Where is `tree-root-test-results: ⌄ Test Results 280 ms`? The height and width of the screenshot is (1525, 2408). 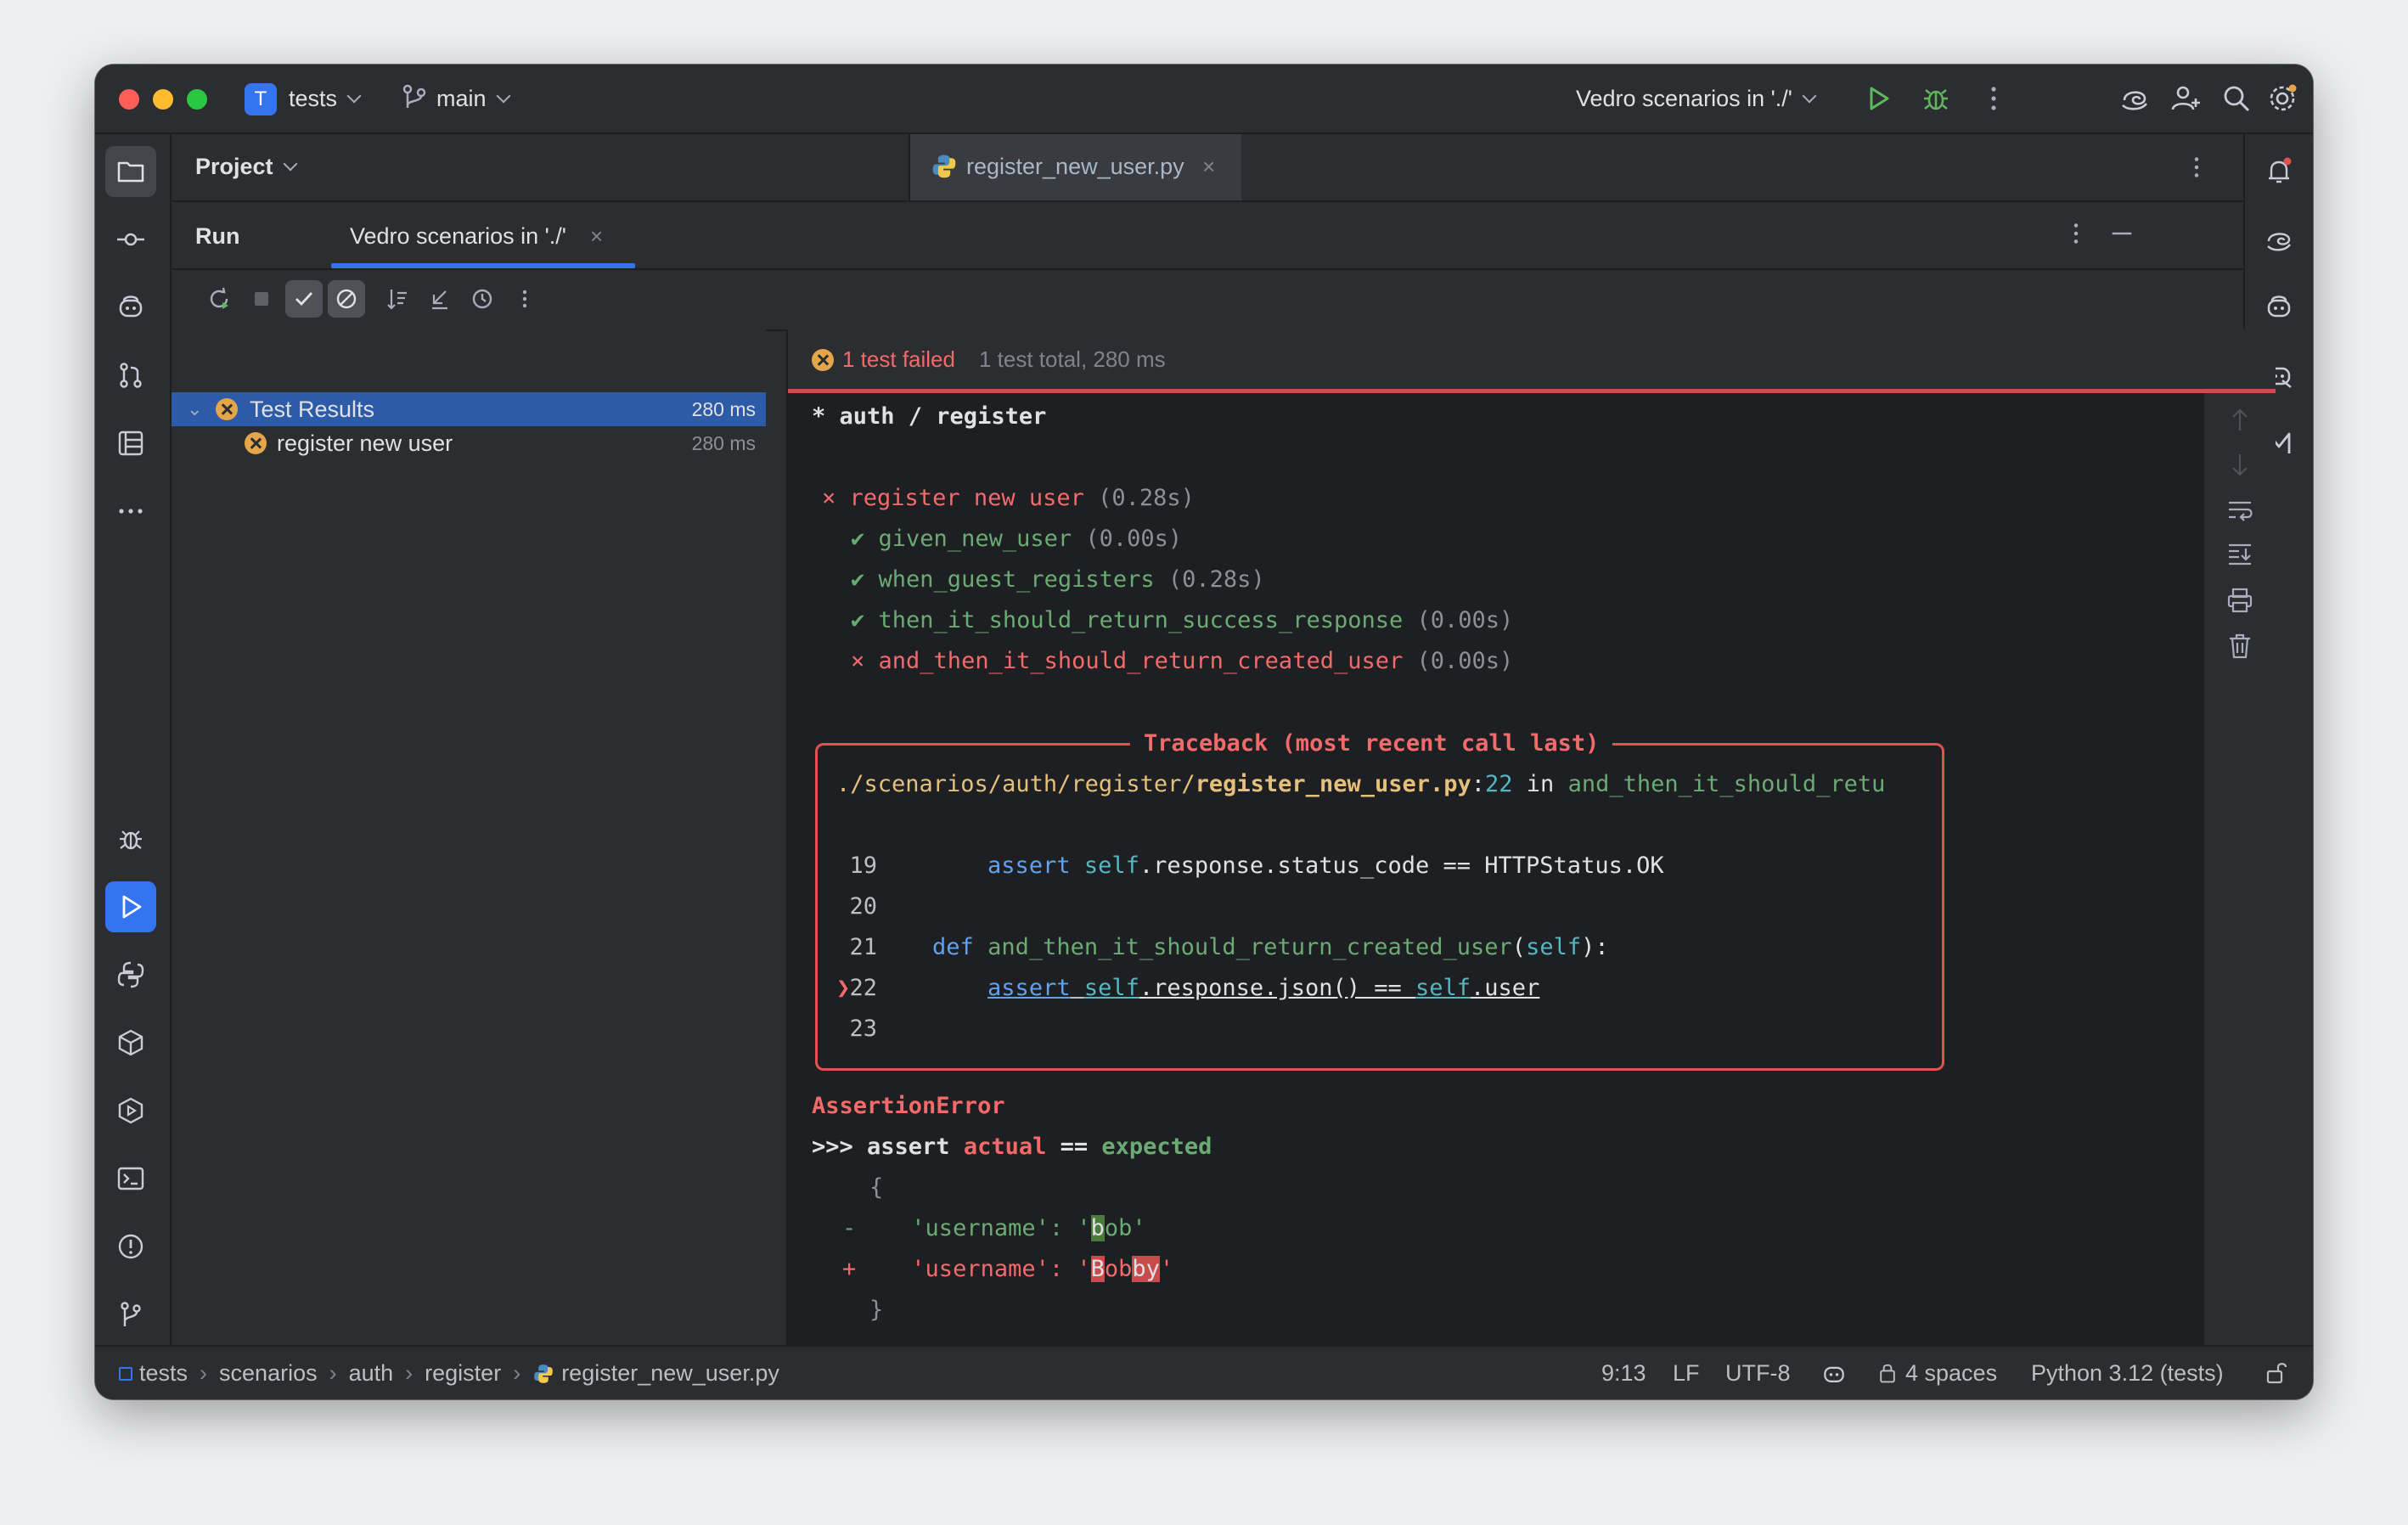 tree-root-test-results: ⌄ Test Results 280 ms is located at coordinates (469, 409).